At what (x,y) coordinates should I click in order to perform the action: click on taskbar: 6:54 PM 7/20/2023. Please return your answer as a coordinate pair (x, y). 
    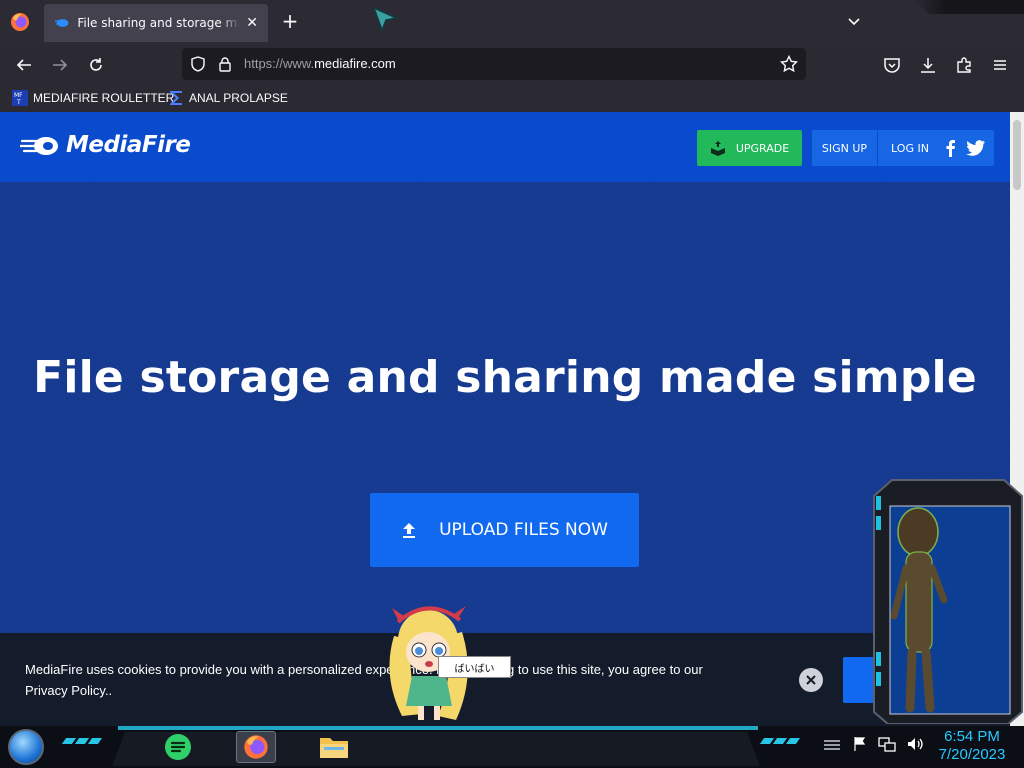
    Looking at the image, I should click on (512, 747).